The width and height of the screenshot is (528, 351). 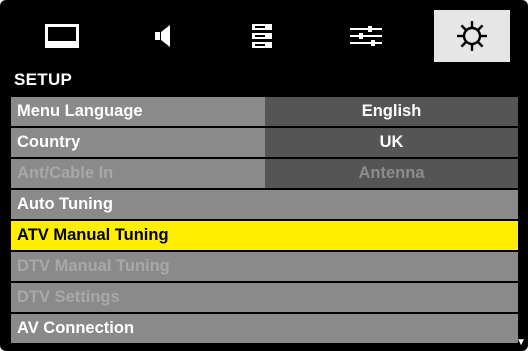 I want to click on country-label: Country, so click(x=49, y=142).